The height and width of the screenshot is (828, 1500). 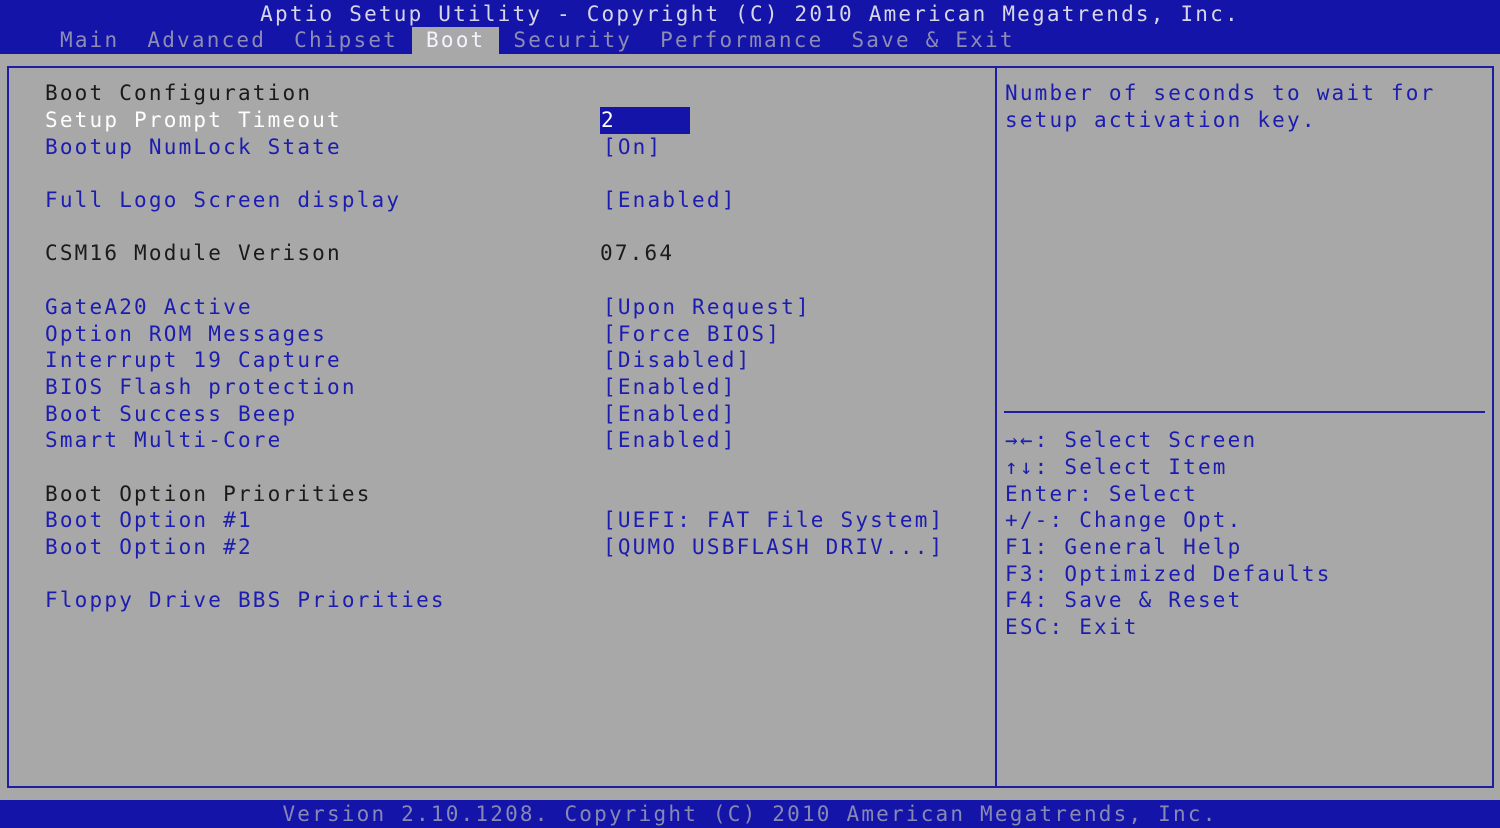 I want to click on boot-configuration-heading: Boot Configuration, so click(x=179, y=93).